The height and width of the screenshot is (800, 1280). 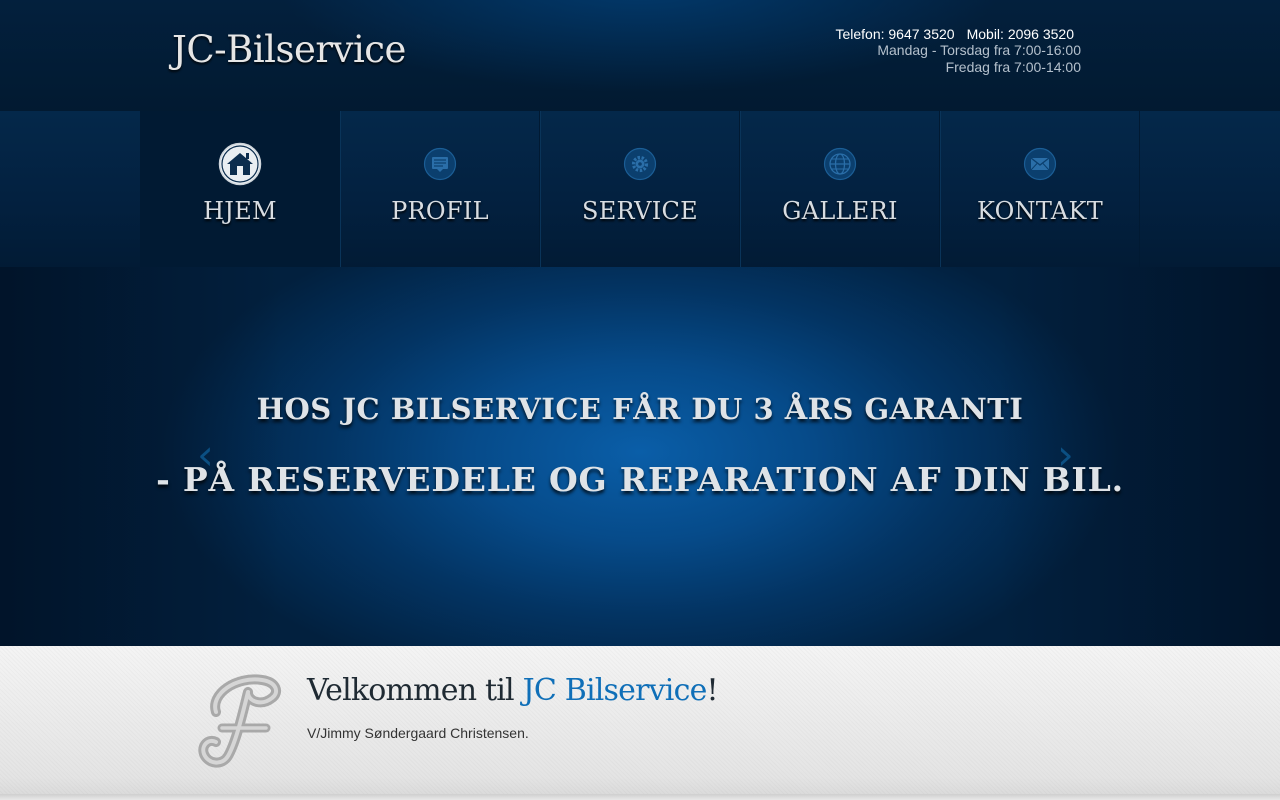 I want to click on jc-monogram-icon, so click(x=240, y=721).